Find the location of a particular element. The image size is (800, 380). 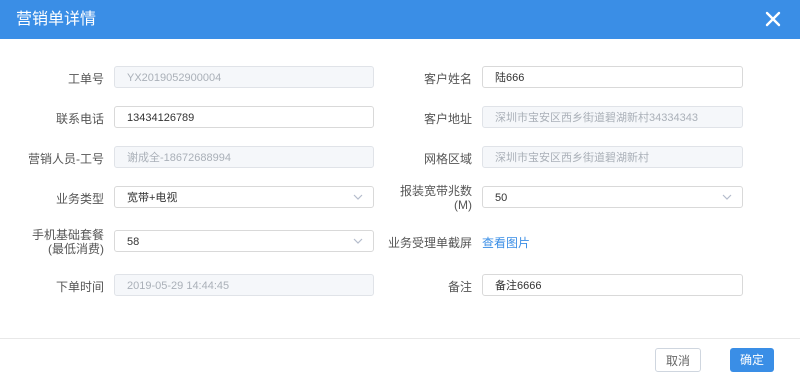

customer-address-field: 深圳市宝安区西乡街道碧湖新村34334343 is located at coordinates (612, 117).